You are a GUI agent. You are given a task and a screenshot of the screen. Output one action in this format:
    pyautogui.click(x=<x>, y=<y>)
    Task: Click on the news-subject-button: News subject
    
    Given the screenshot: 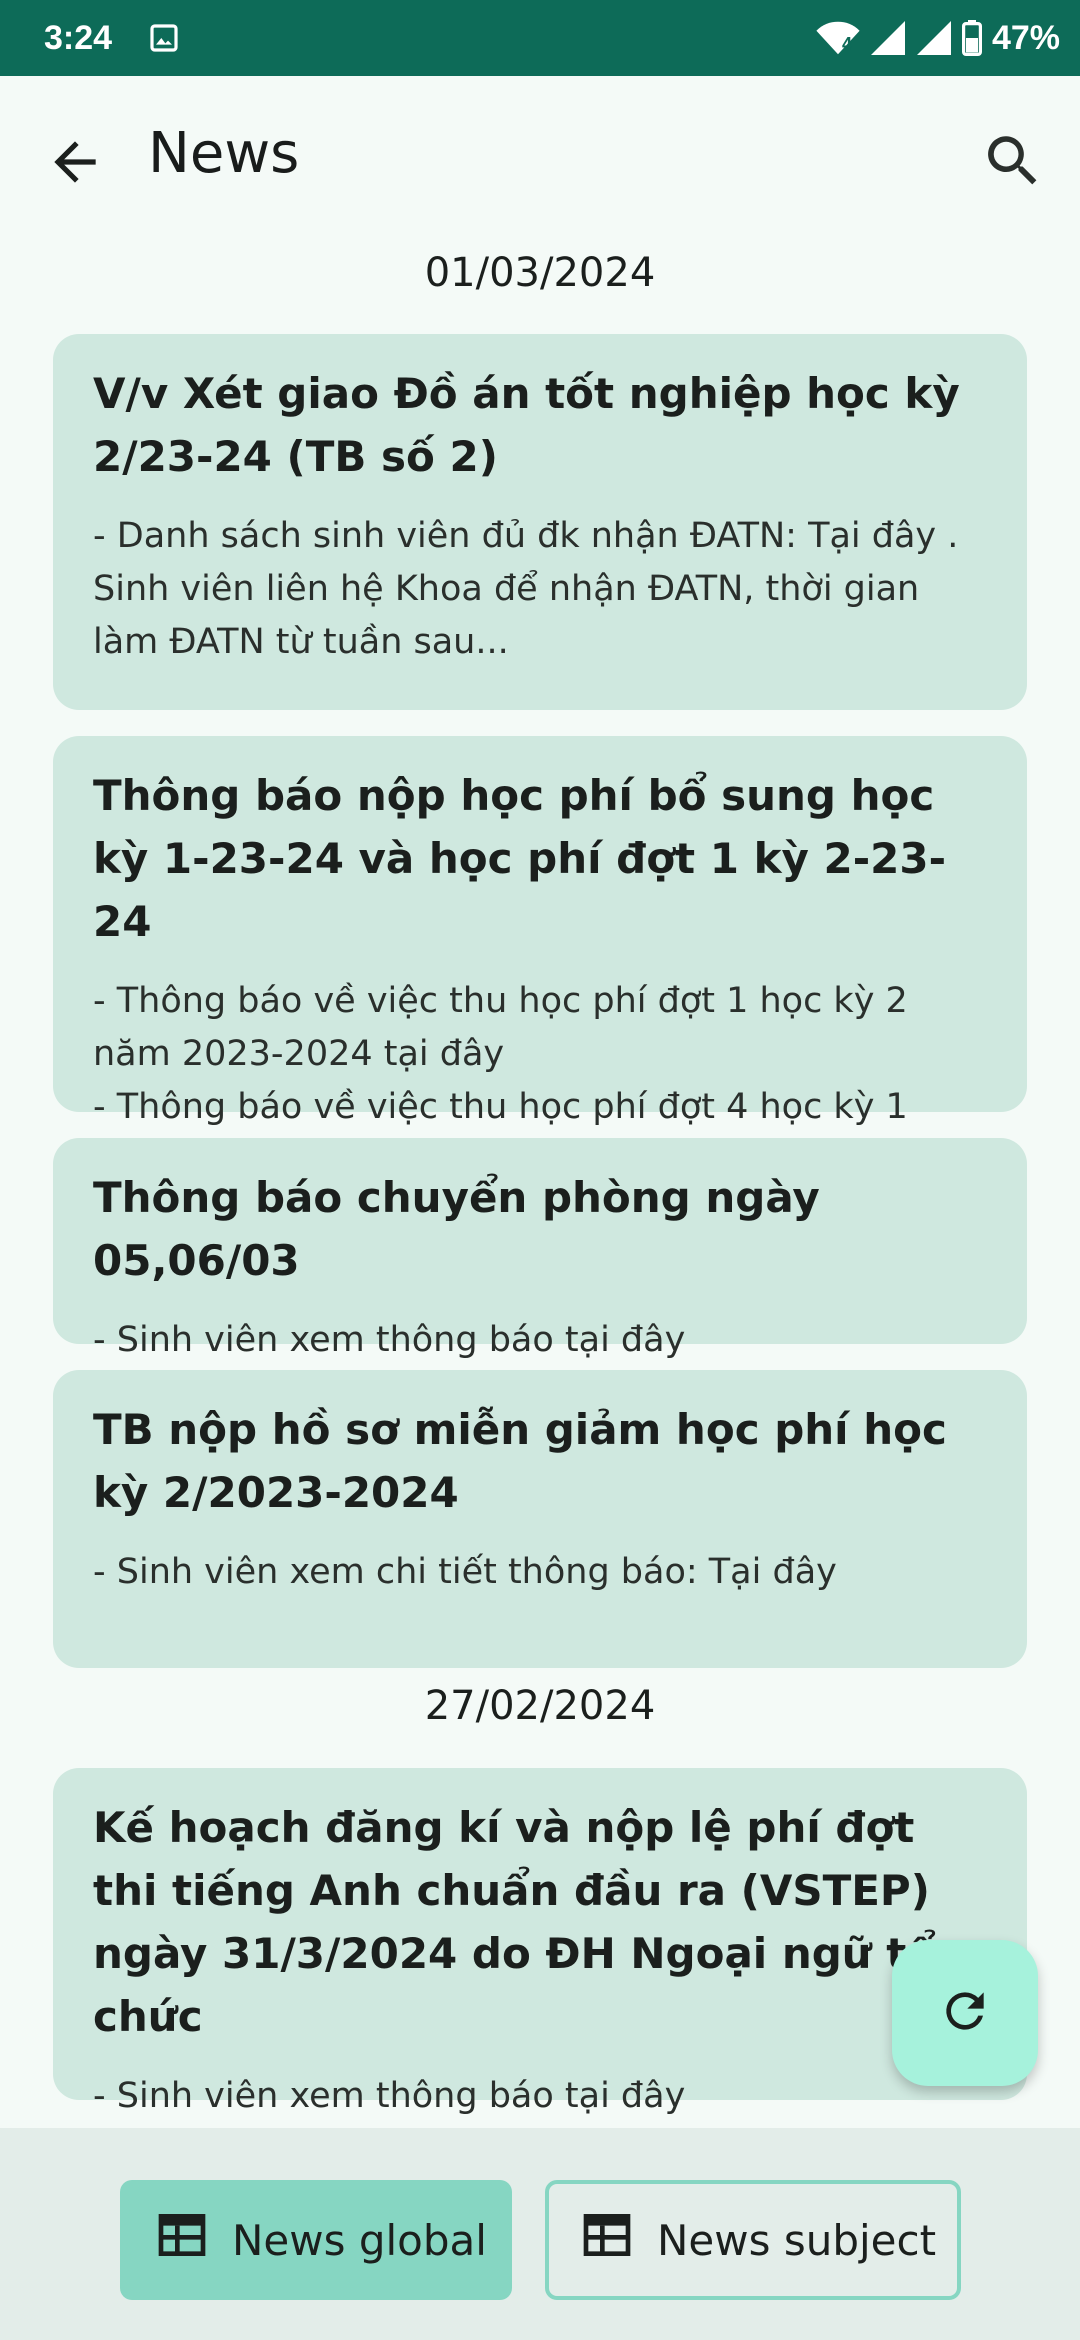 What is the action you would take?
    pyautogui.click(x=753, y=2240)
    